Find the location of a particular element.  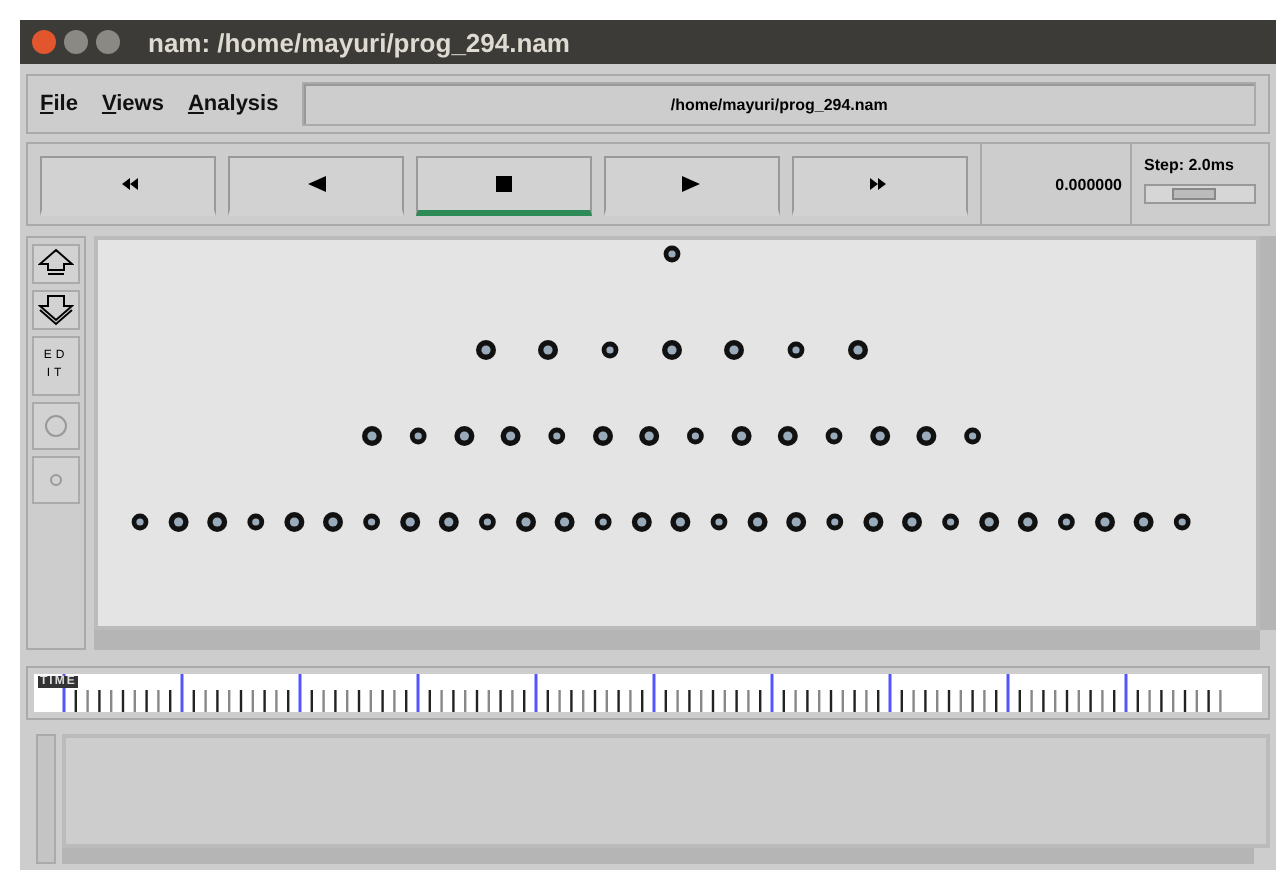

stop-button is located at coordinates (504, 186).